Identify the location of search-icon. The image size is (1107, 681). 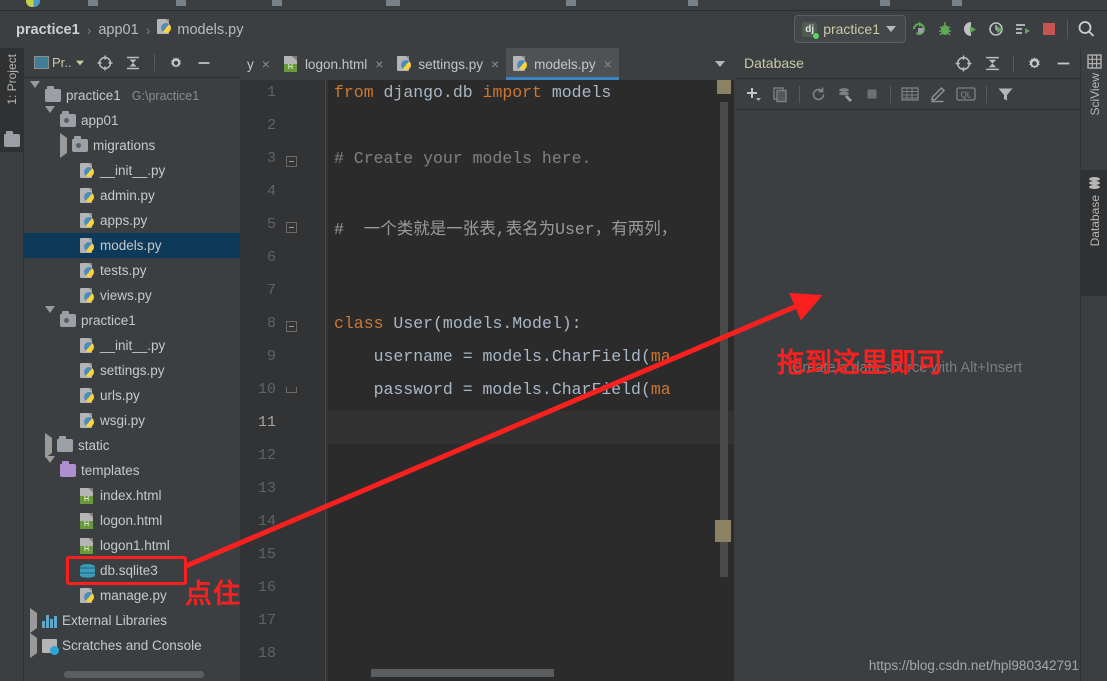
(1086, 29).